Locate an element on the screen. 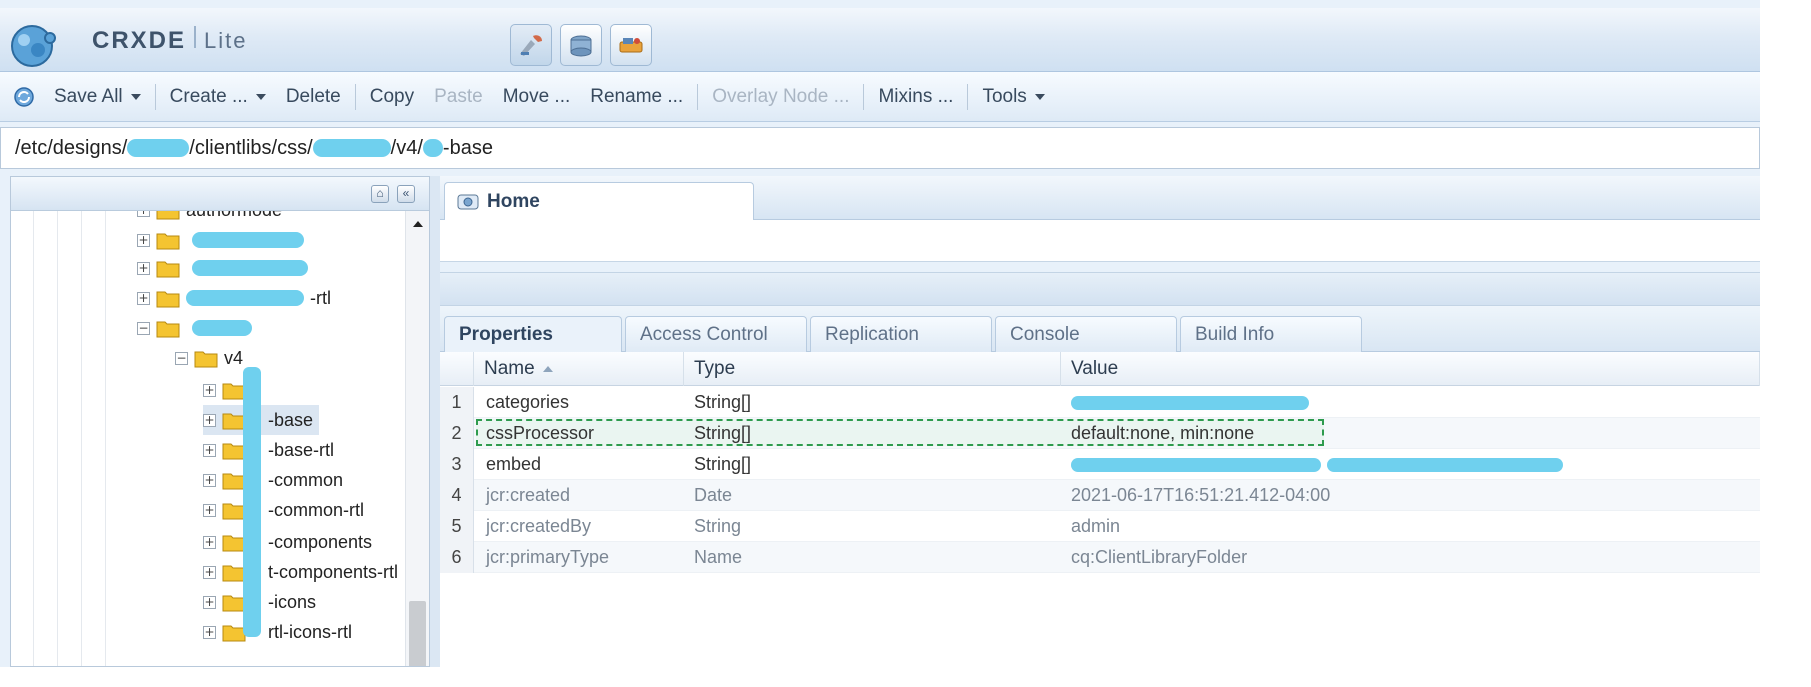 This screenshot has height=687, width=1811. tools-button: Tools is located at coordinates (1013, 97).